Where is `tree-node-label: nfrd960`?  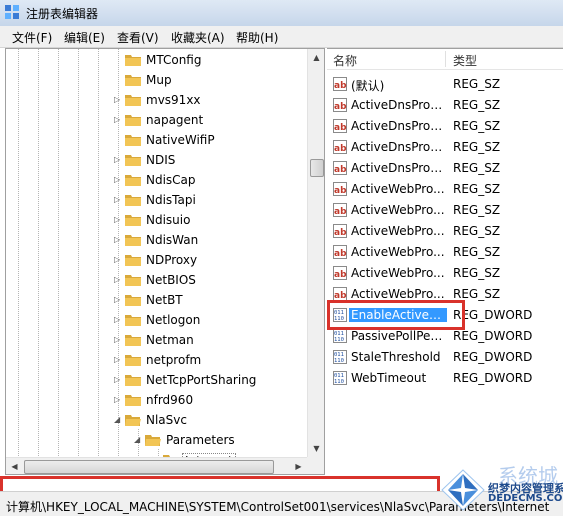
tree-node-label: nfrd960 is located at coordinates (170, 400).